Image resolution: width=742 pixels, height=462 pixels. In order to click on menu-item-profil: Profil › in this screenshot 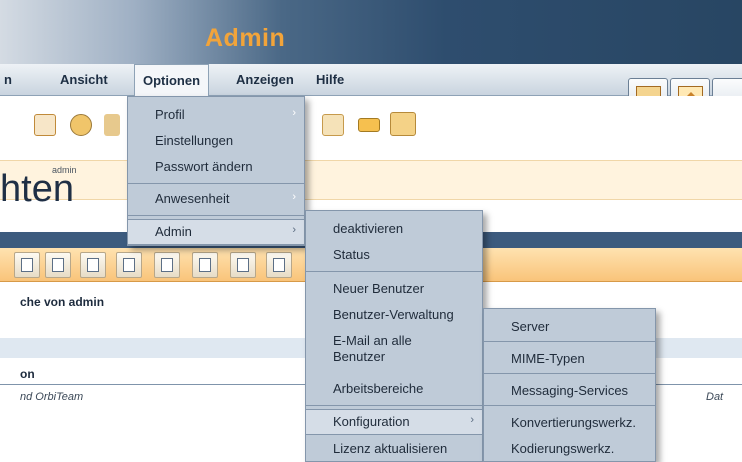, I will do `click(216, 117)`.